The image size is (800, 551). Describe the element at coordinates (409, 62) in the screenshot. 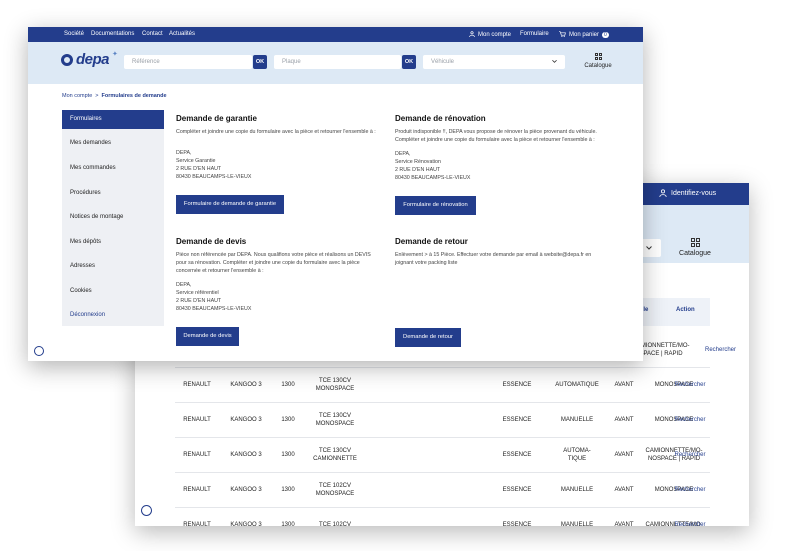

I see `plaque-ok-button: OK` at that location.